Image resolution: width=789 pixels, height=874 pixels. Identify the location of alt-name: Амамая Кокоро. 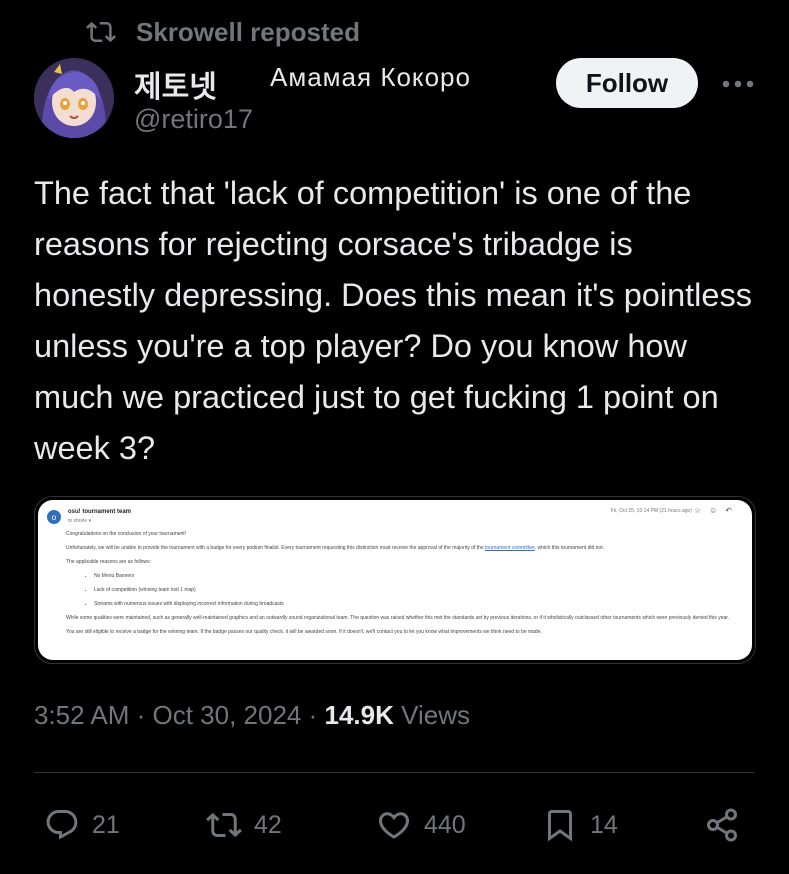
(370, 77).